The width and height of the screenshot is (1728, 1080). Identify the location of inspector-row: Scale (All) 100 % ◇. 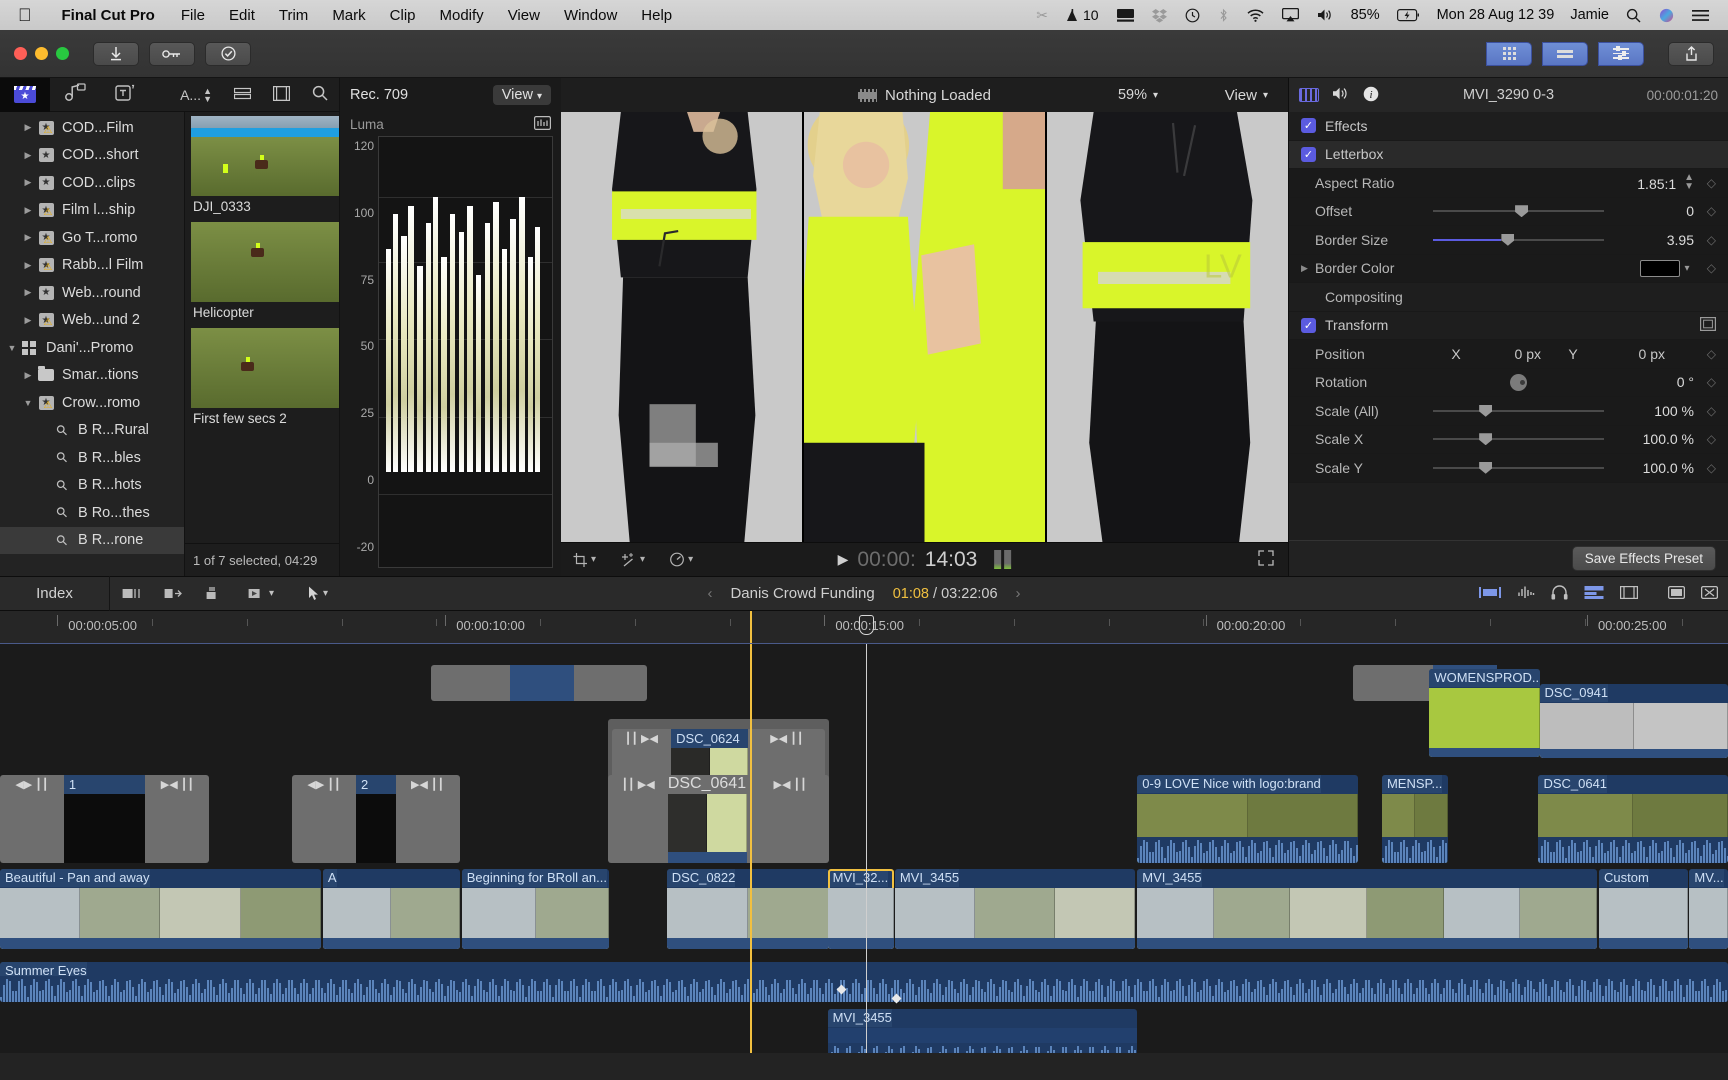
(1508, 411).